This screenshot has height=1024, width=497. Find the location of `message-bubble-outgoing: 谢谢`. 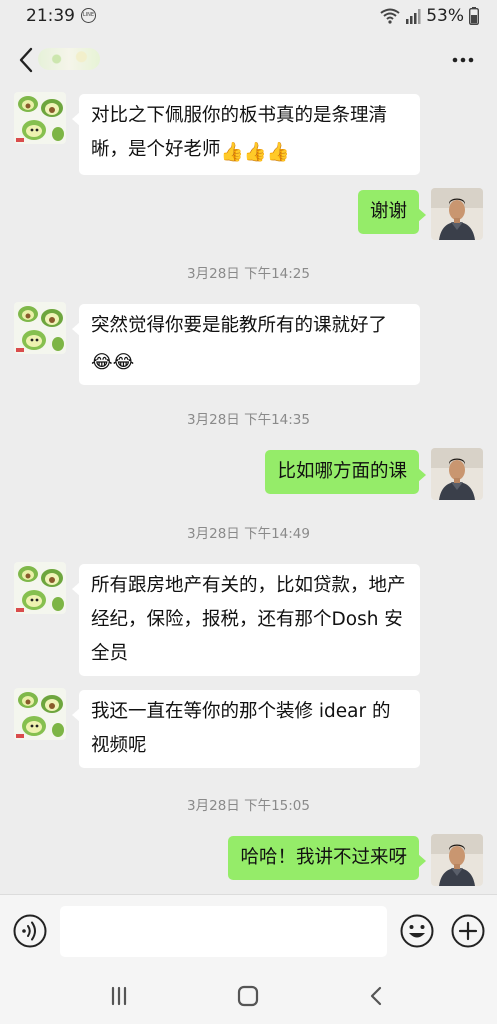

message-bubble-outgoing: 谢谢 is located at coordinates (392, 212).